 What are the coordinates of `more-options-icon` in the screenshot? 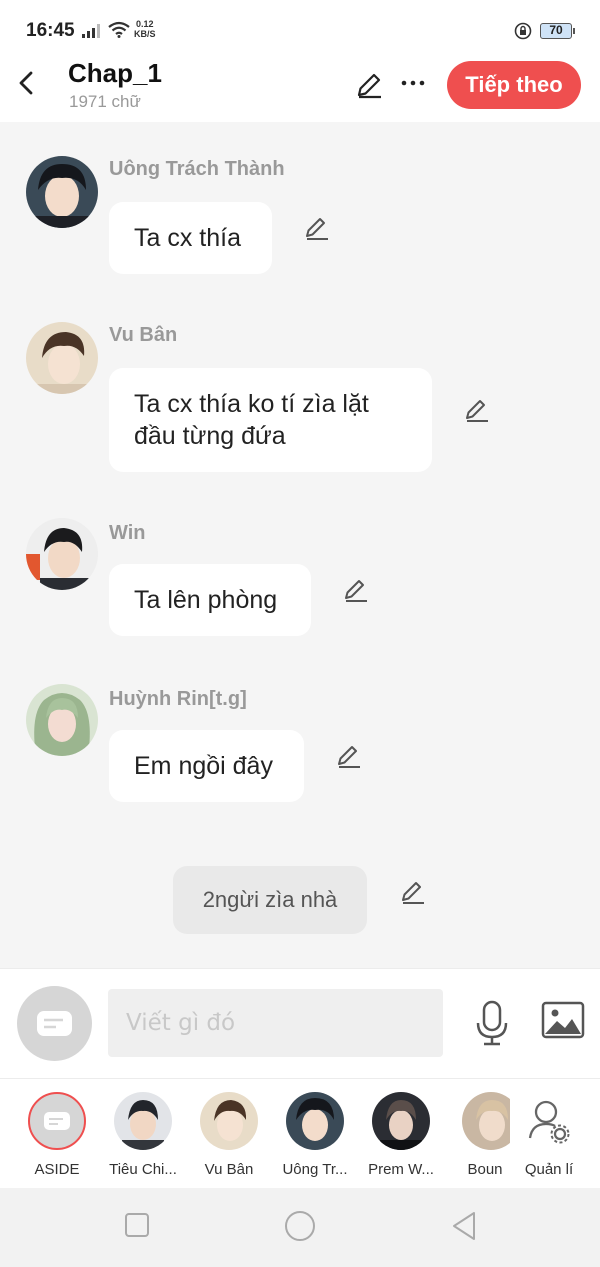 It's located at (413, 83).